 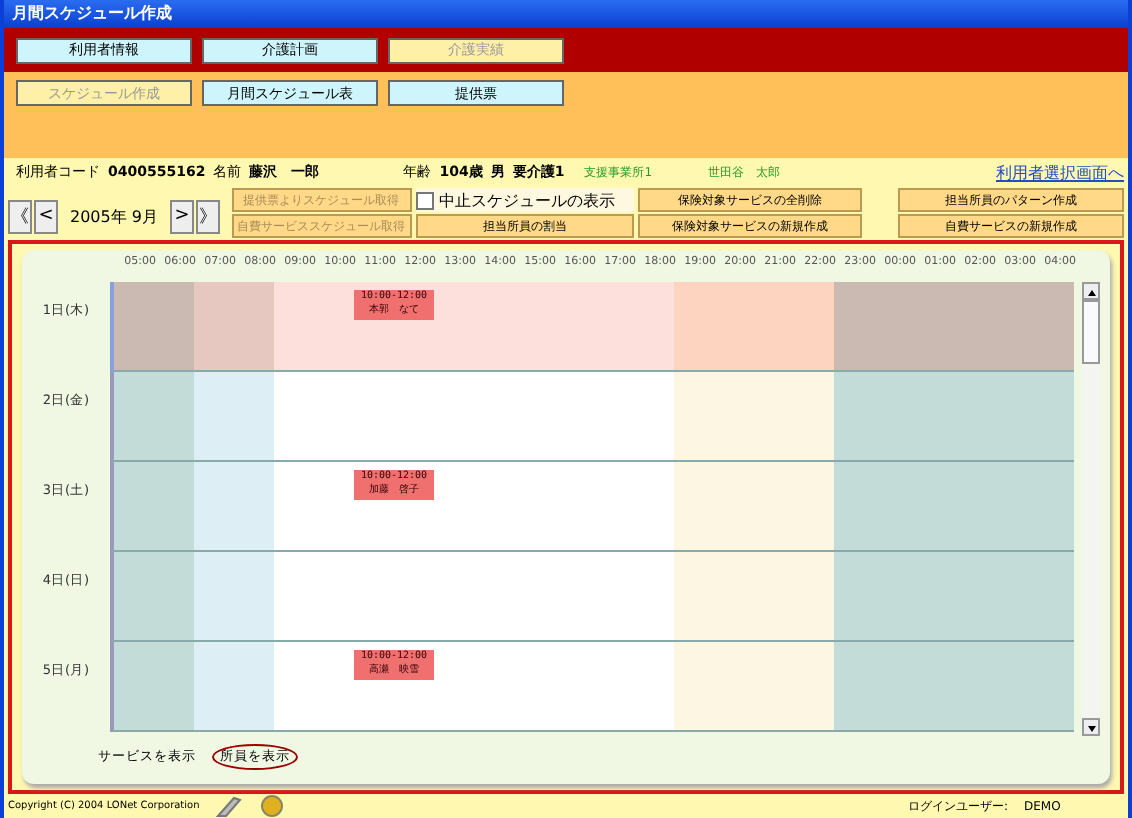 What do you see at coordinates (1091, 509) in the screenshot?
I see `scrollbar` at bounding box center [1091, 509].